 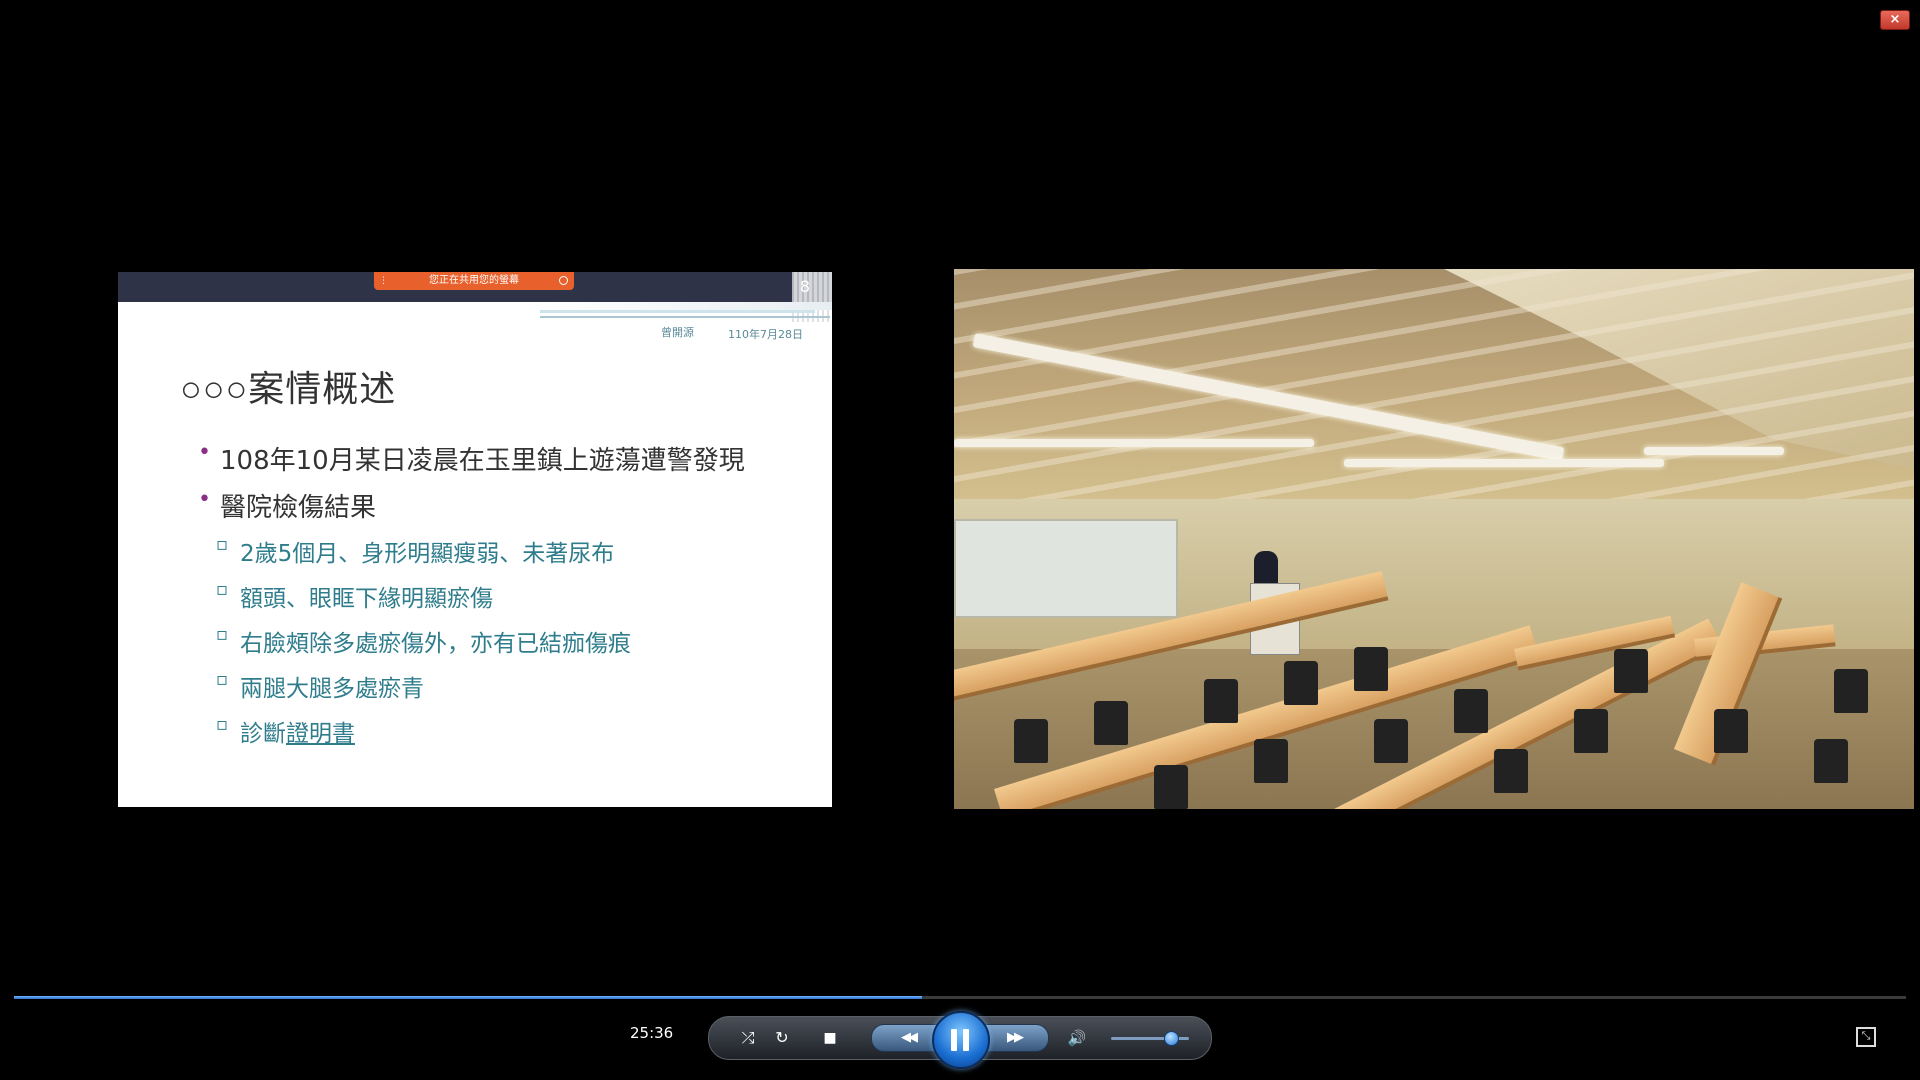 I want to click on seek-bar, so click(x=960, y=997).